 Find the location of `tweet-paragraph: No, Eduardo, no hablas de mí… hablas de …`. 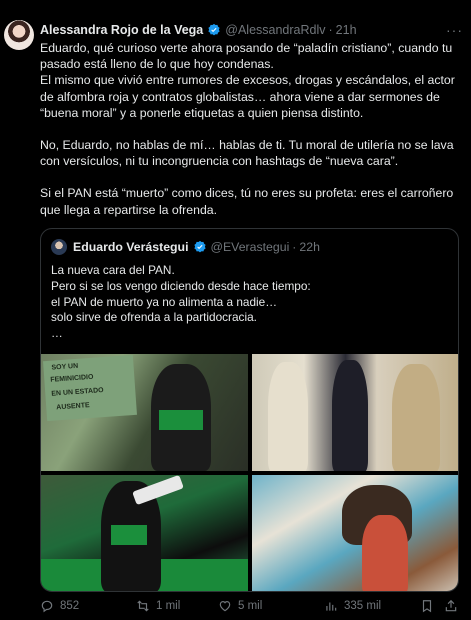

tweet-paragraph: No, Eduardo, no hablas de mí… hablas de … is located at coordinates (247, 153).